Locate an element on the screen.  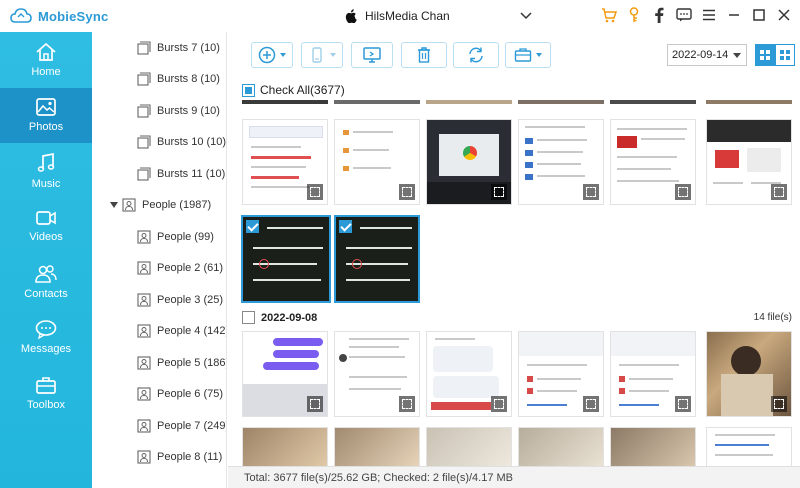
album-item: People 5 (186) is located at coordinates (159, 363).